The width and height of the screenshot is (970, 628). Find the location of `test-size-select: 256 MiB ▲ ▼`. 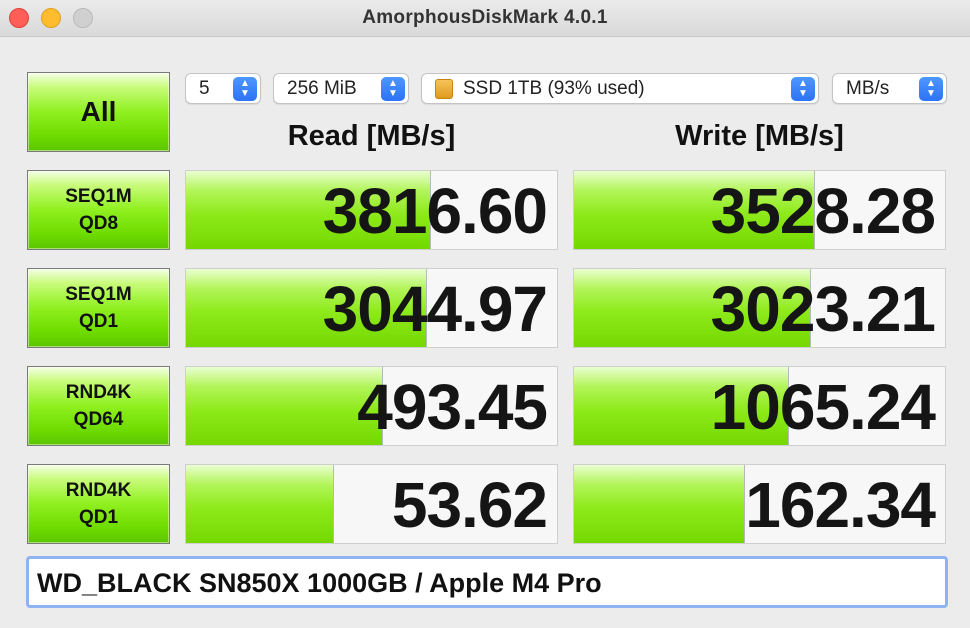

test-size-select: 256 MiB ▲ ▼ is located at coordinates (341, 88).